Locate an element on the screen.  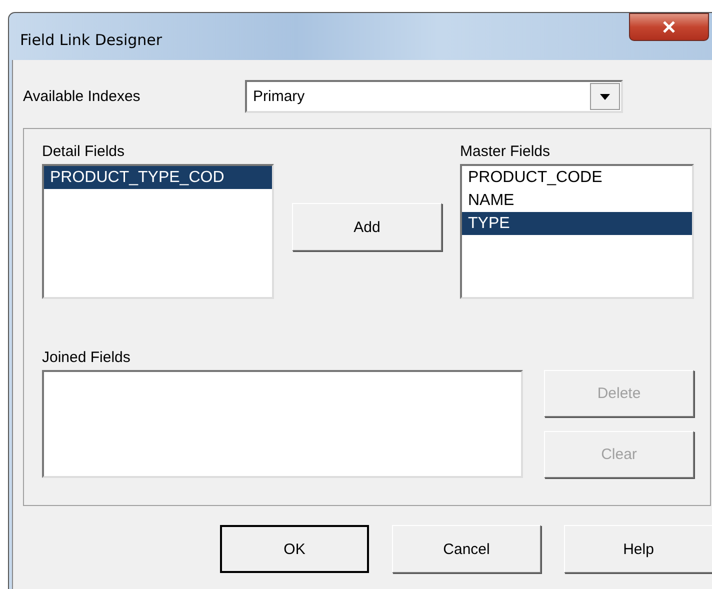
joined-fields-list is located at coordinates (282, 424).